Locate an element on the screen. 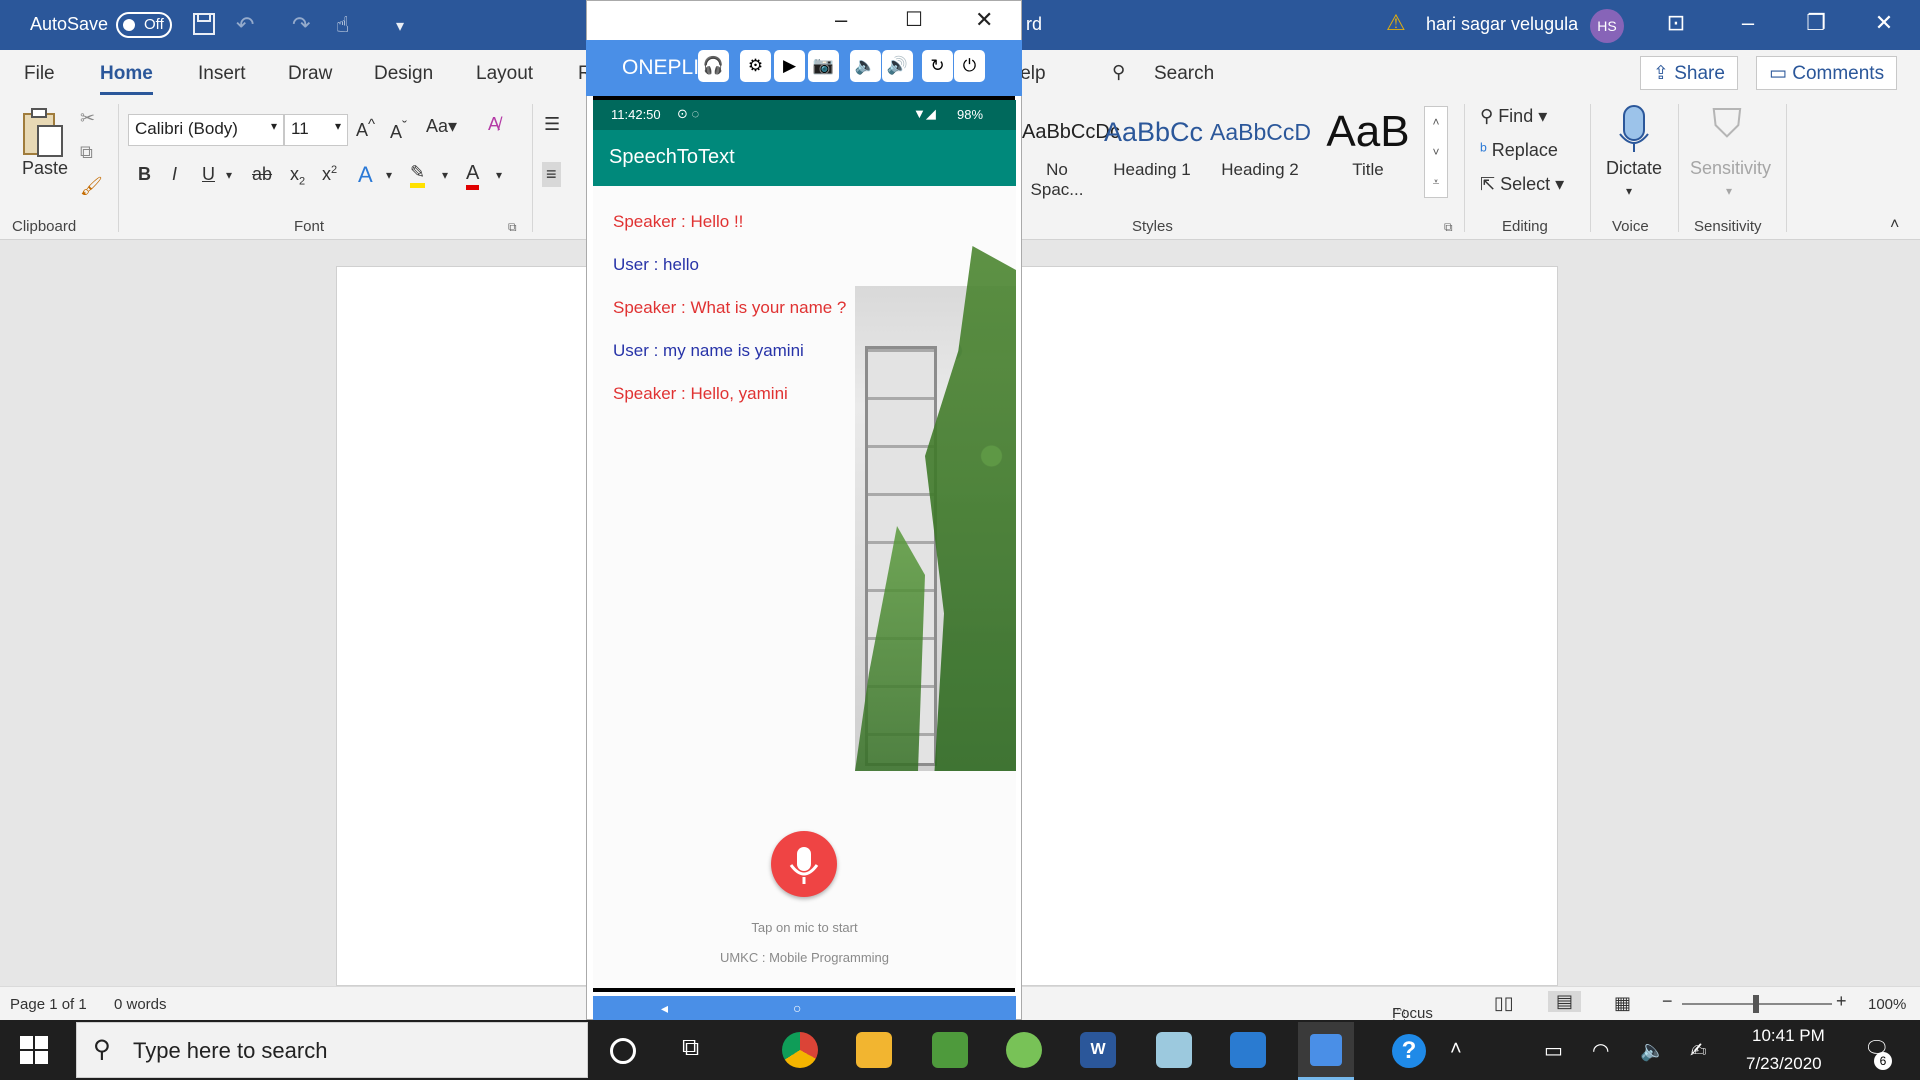 This screenshot has width=1920, height=1080. home-icon: ○ is located at coordinates (797, 1008).